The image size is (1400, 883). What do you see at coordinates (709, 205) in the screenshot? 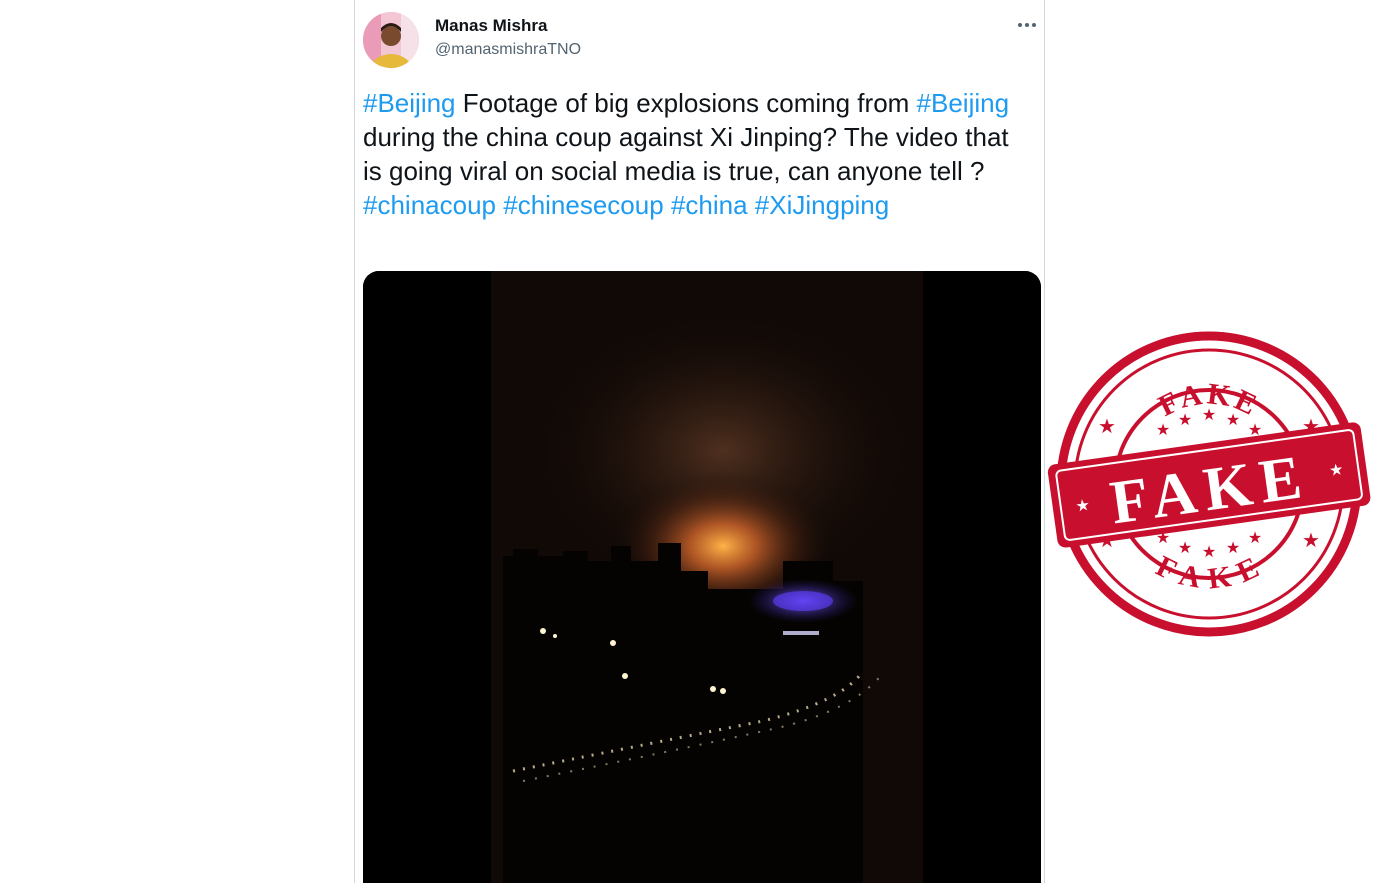
I see `hashtag-link: #china` at bounding box center [709, 205].